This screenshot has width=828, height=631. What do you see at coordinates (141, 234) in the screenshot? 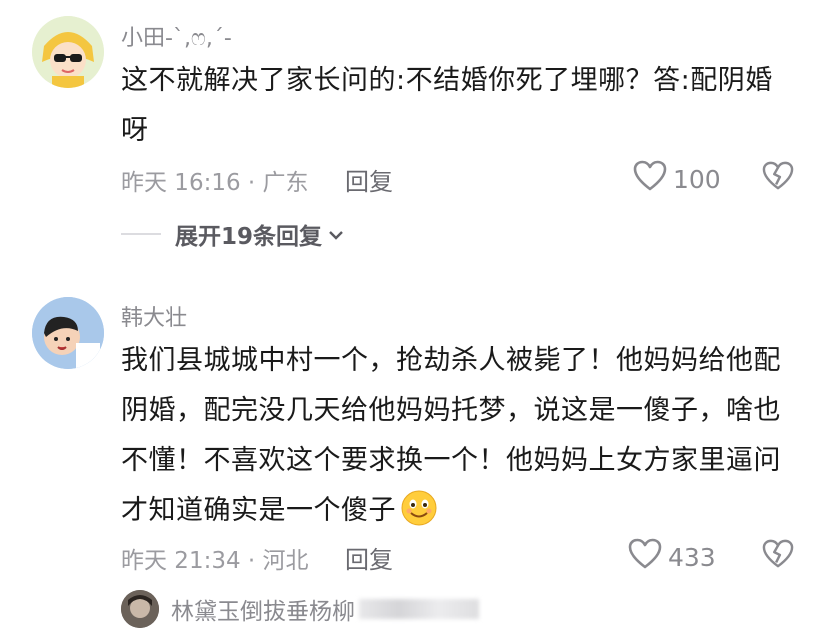
I see `divider-line` at bounding box center [141, 234].